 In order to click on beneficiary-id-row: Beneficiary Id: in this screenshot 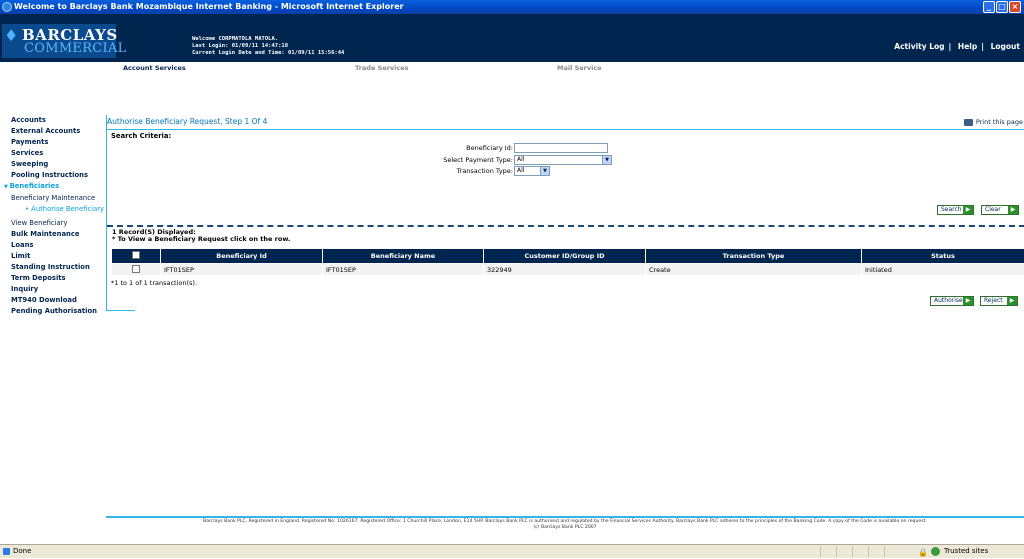, I will do `click(565, 148)`.